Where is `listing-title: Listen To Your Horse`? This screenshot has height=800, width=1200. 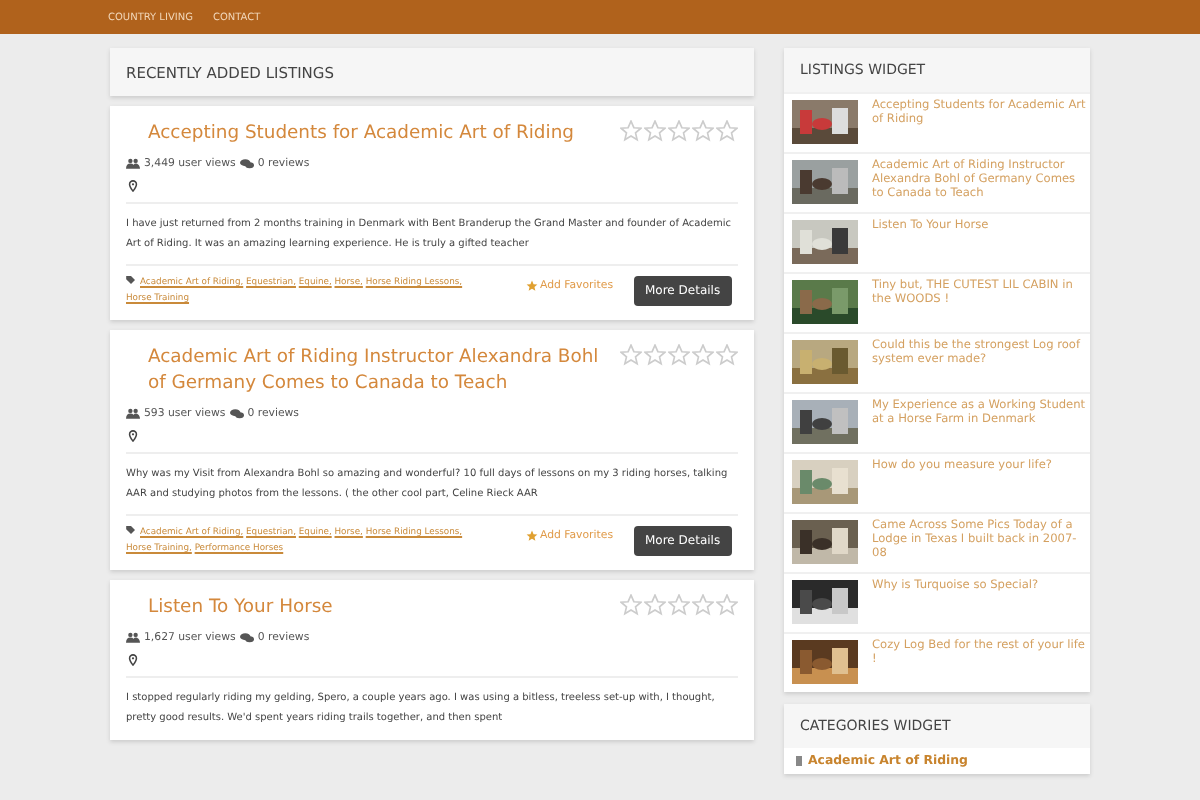
listing-title: Listen To Your Horse is located at coordinates (373, 607).